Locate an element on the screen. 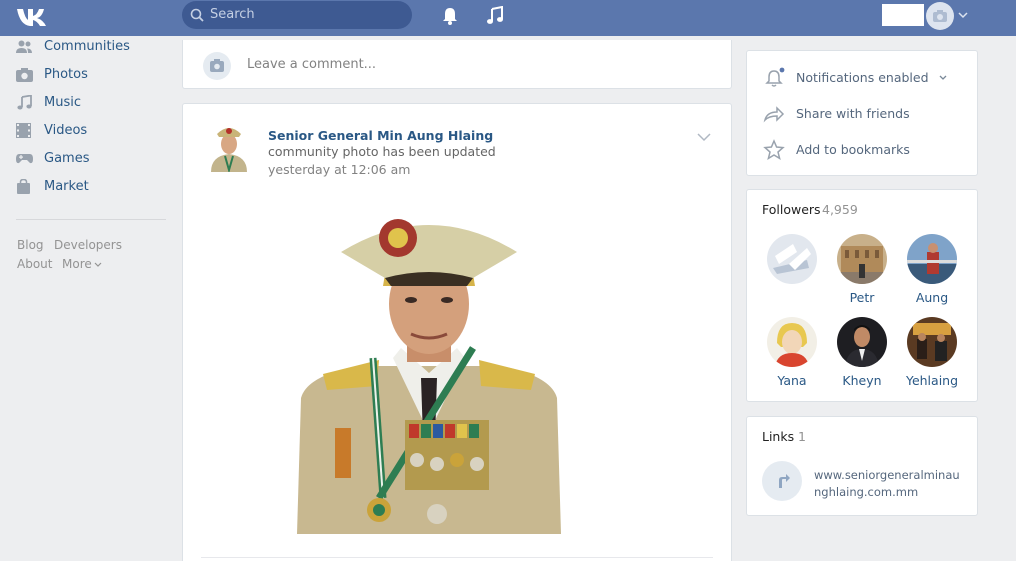 The width and height of the screenshot is (1016, 561). links-title: Links is located at coordinates (778, 436).